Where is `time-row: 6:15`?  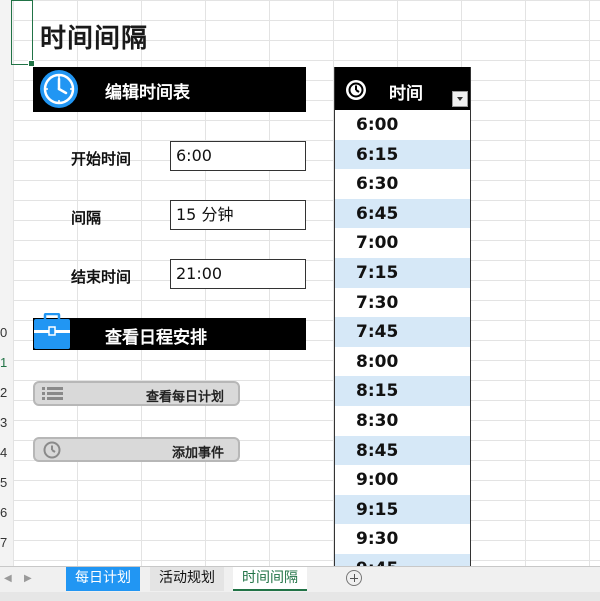 time-row: 6:15 is located at coordinates (402, 154).